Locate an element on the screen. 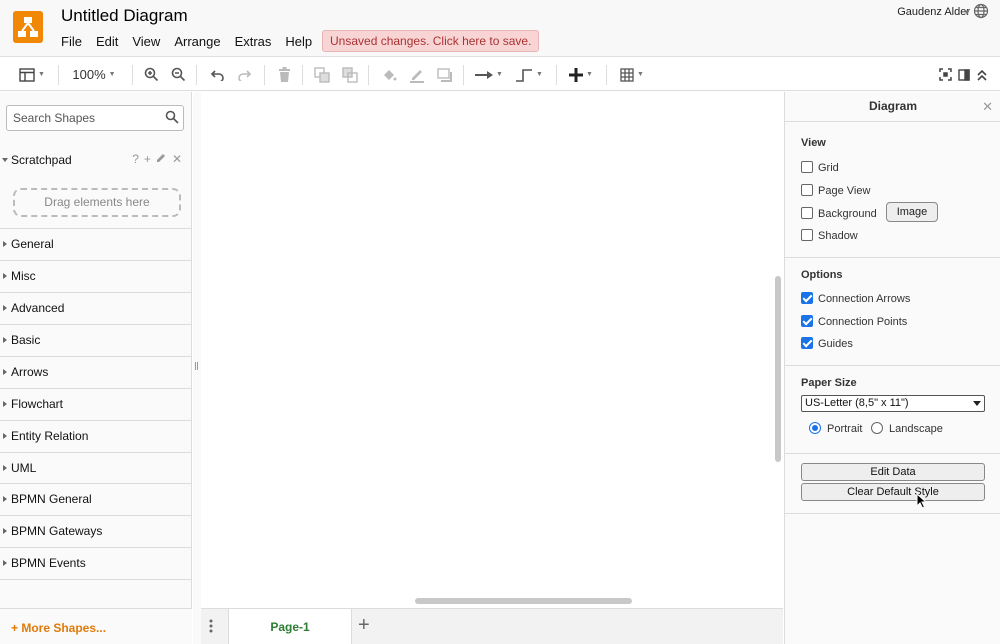 Image resolution: width=1000 pixels, height=644 pixels. section-bpmn-gateways: BPMN Gateways is located at coordinates (96, 531).